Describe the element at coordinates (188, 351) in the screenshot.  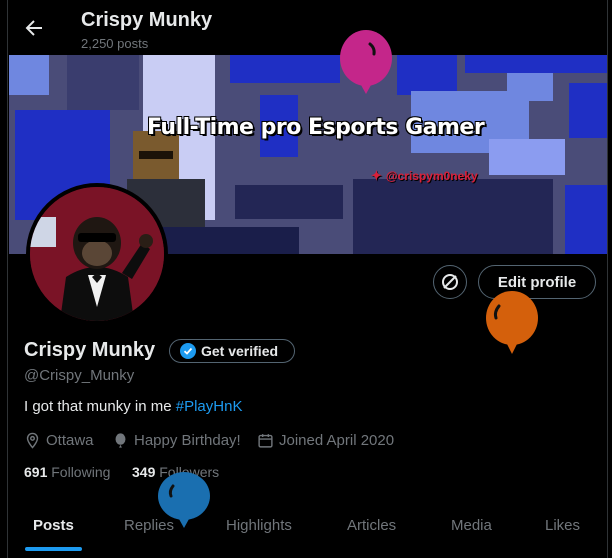
I see `verified-badge-icon` at that location.